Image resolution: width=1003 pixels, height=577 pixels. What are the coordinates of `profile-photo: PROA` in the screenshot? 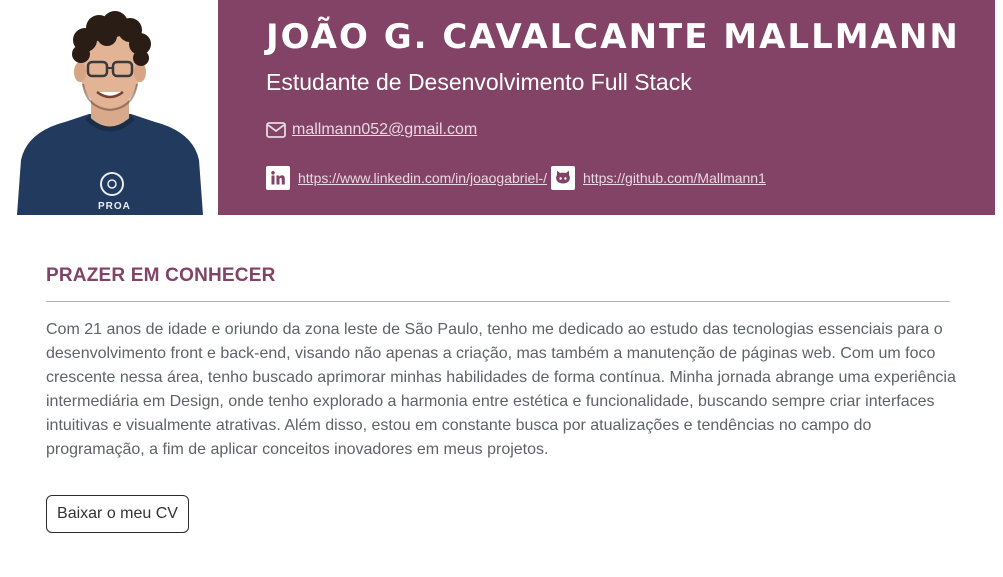 It's located at (110, 107).